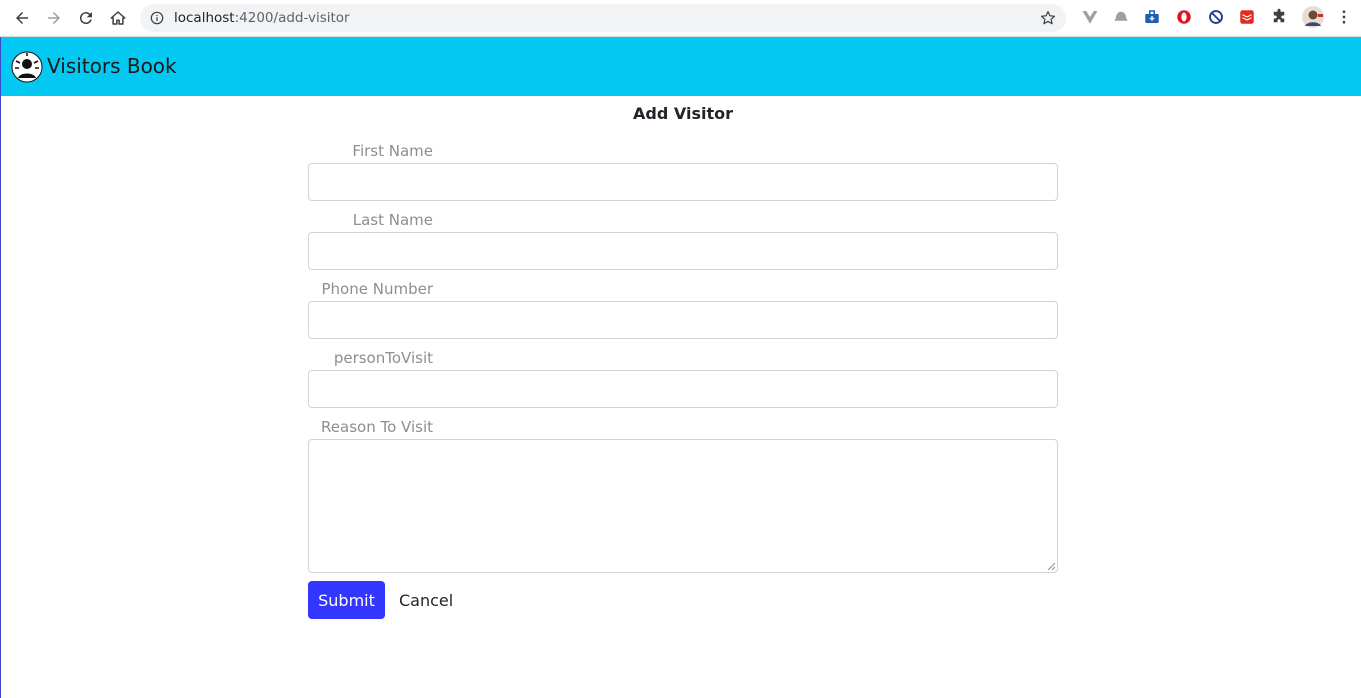  What do you see at coordinates (204, 18) in the screenshot?
I see `url-host: localhost` at bounding box center [204, 18].